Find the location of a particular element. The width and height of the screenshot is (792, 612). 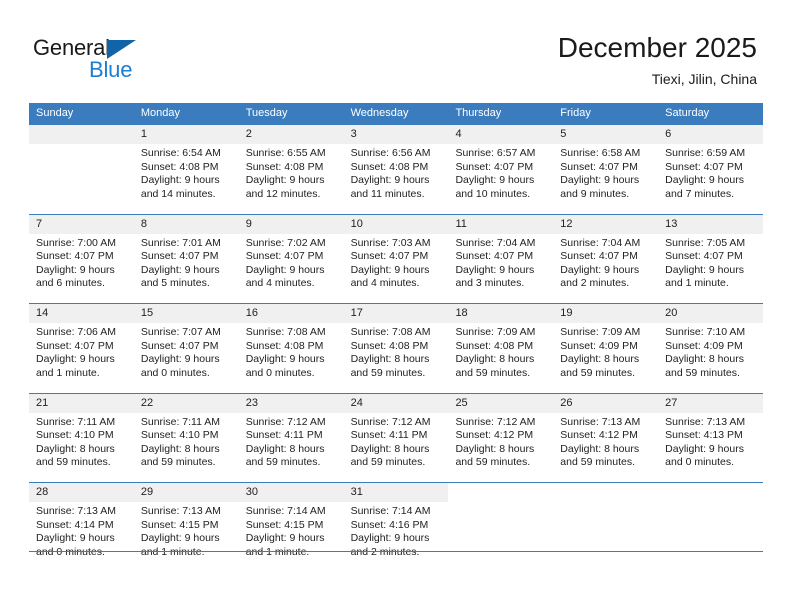

title-block: December 2025 Tiexi, Jilin, China is located at coordinates (657, 60).